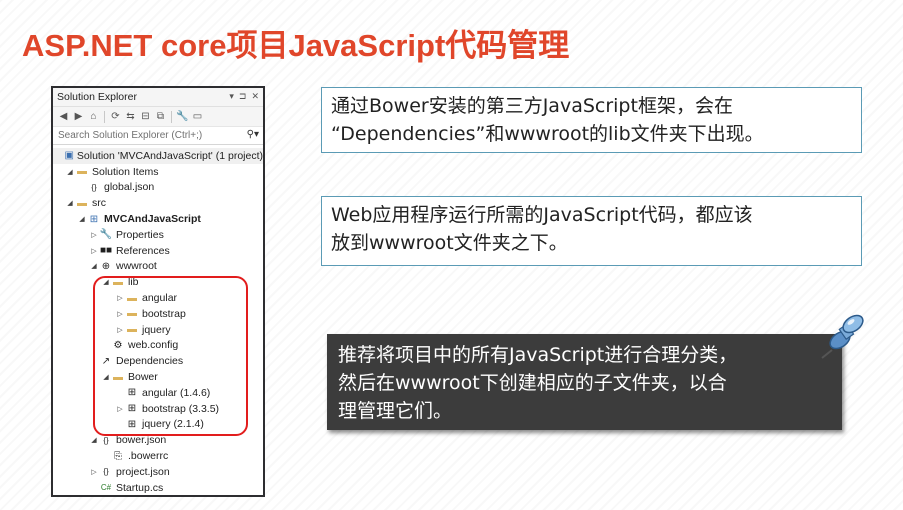  I want to click on show-all-files-icon: ⧉, so click(160, 116).